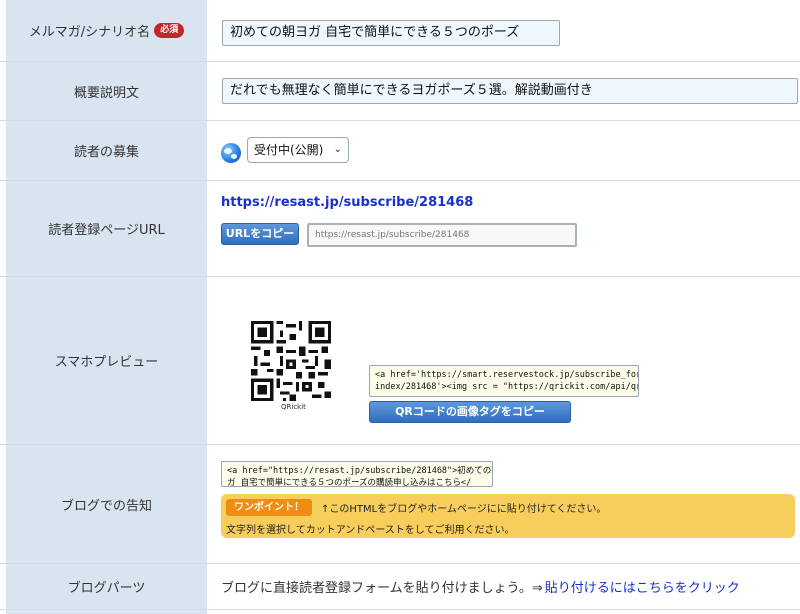 The height and width of the screenshot is (614, 800). I want to click on required-badge: 必須, so click(169, 30).